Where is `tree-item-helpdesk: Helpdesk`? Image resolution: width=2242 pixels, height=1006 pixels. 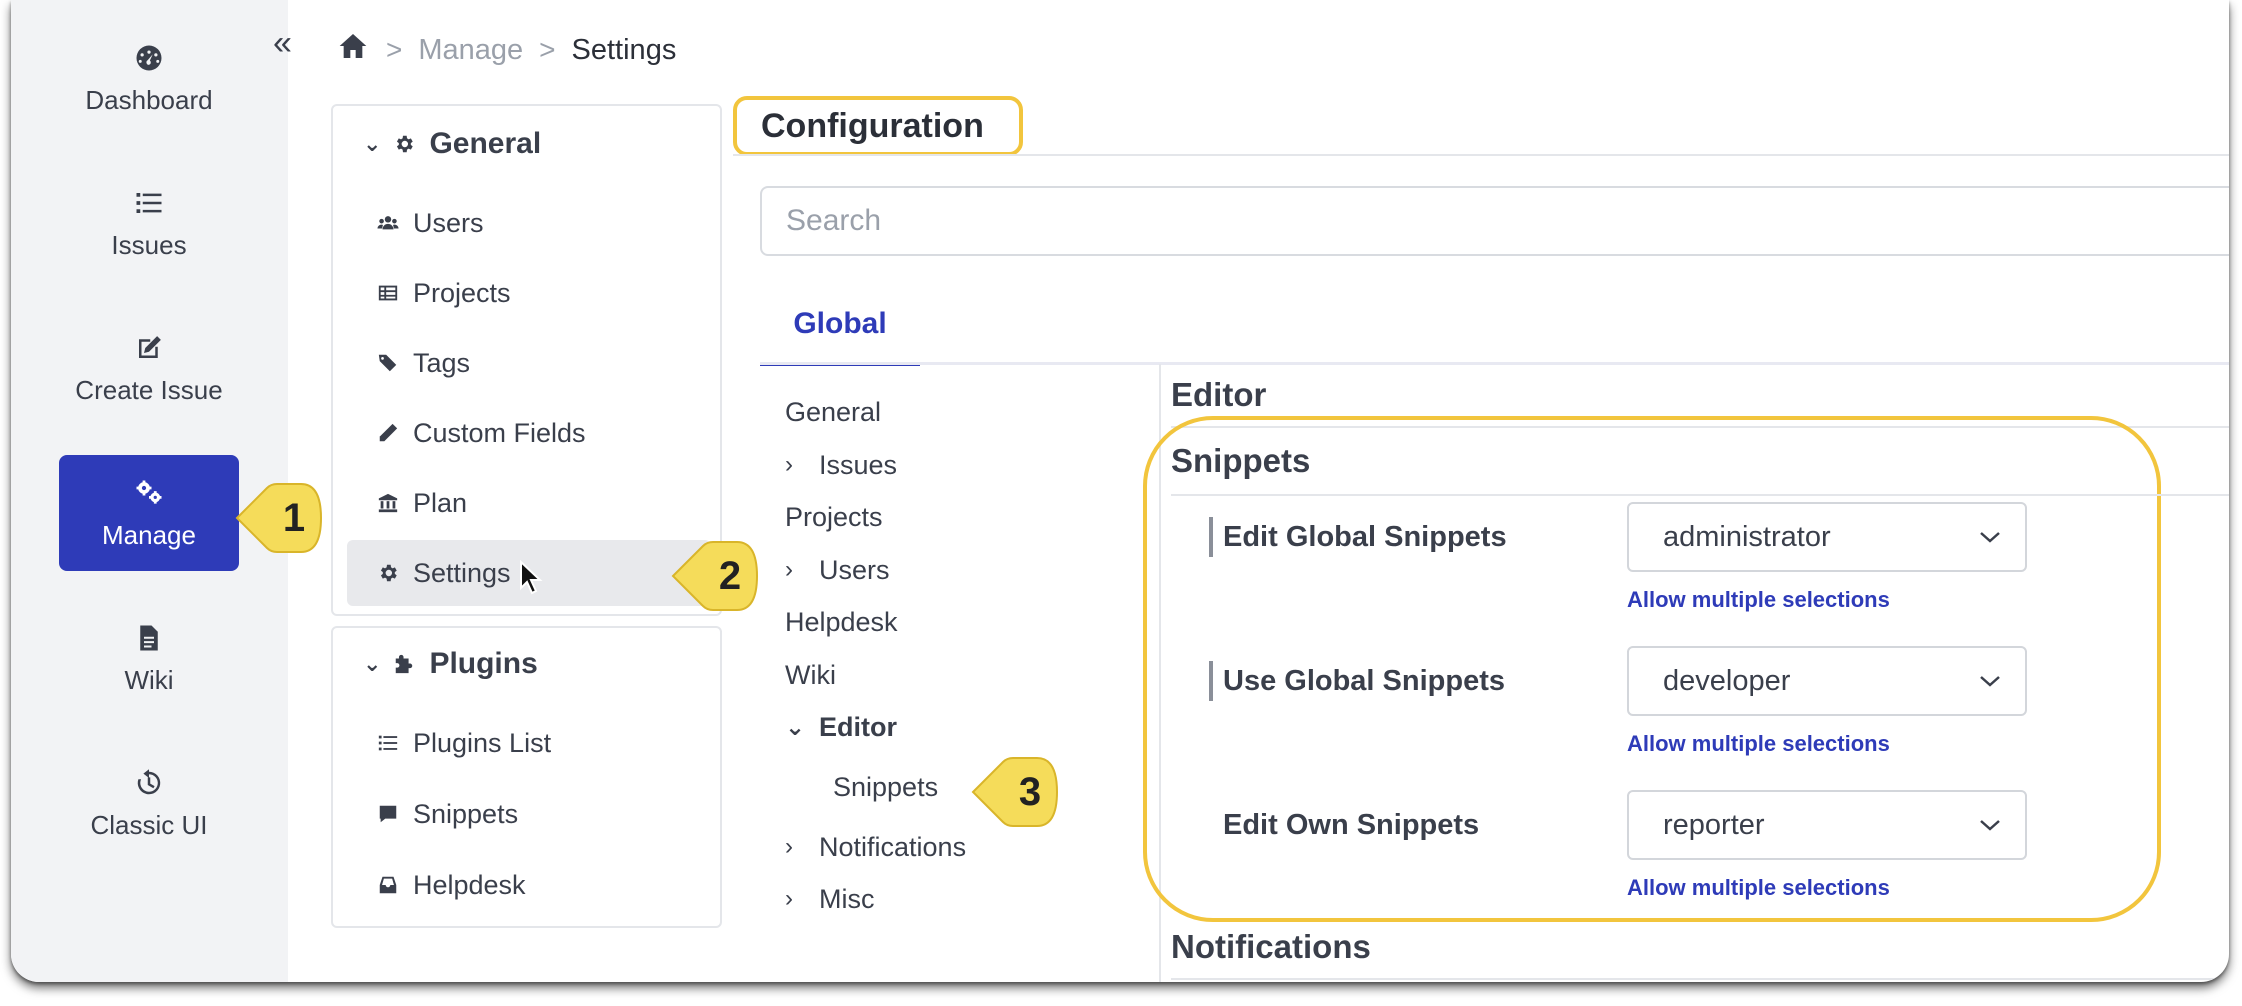
tree-item-helpdesk: Helpdesk is located at coordinates (841, 622).